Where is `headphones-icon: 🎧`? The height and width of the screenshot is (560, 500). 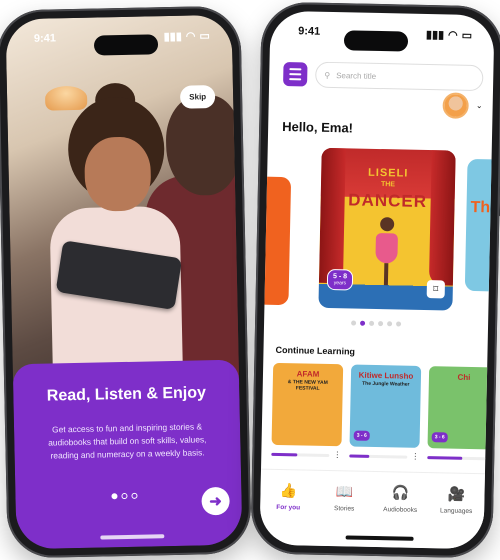
headphones-icon: 🎧 is located at coordinates (400, 492).